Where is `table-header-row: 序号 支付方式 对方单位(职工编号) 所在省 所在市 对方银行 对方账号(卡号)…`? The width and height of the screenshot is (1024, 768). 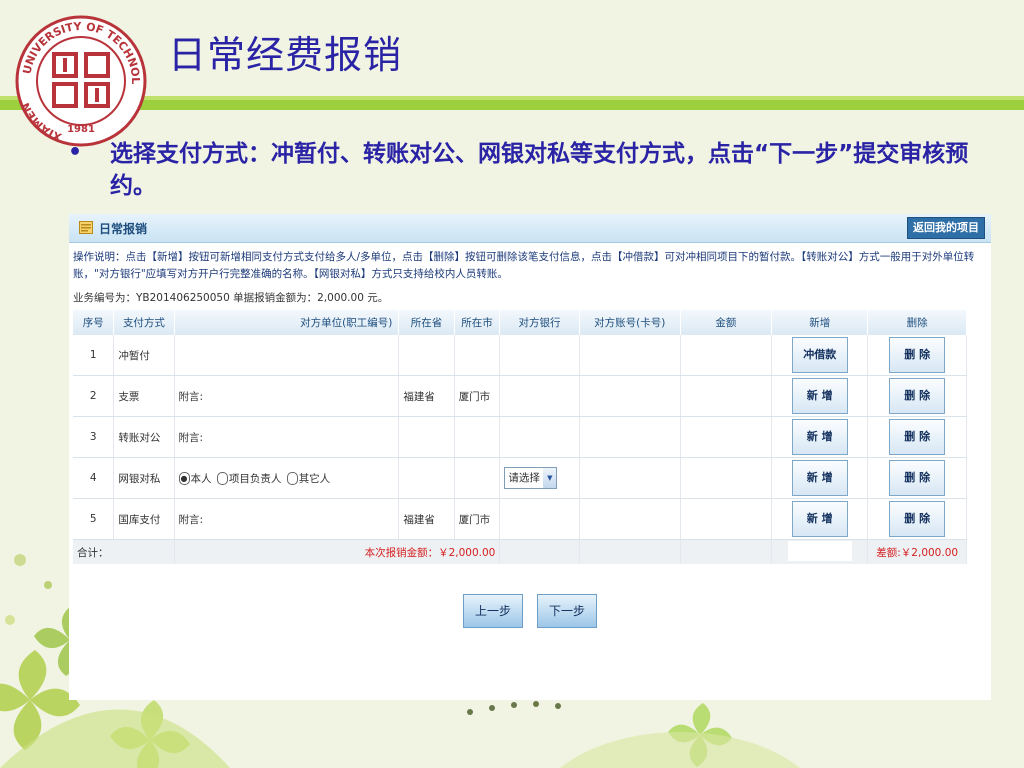 table-header-row: 序号 支付方式 对方单位(职工编号) 所在省 所在市 对方银行 对方账号(卡号)… is located at coordinates (520, 322).